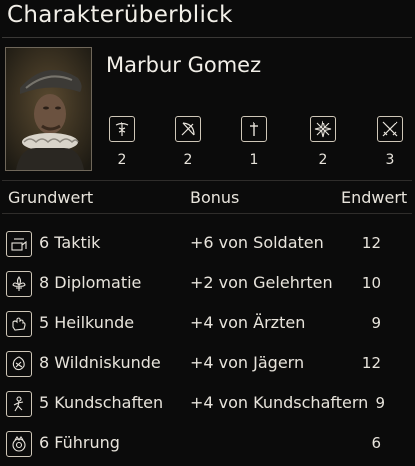  Describe the element at coordinates (19, 284) in the screenshot. I see `fleur-de-lis-icon` at that location.